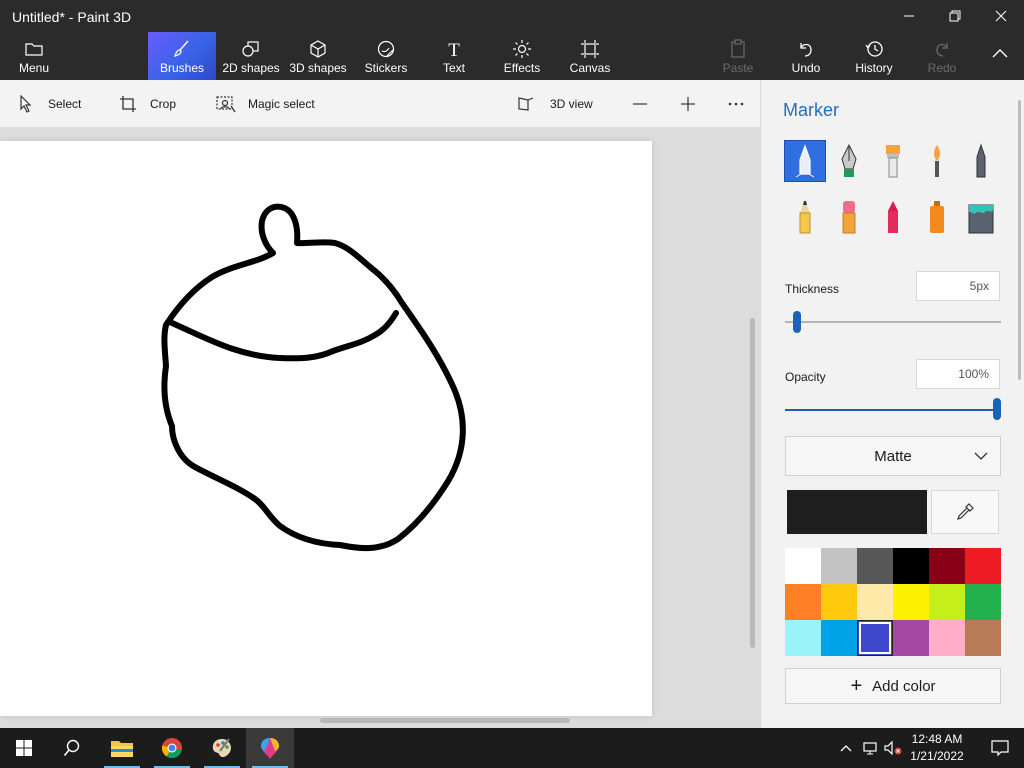 The width and height of the screenshot is (1024, 768). What do you see at coordinates (849, 217) in the screenshot?
I see `brush-eraser` at bounding box center [849, 217].